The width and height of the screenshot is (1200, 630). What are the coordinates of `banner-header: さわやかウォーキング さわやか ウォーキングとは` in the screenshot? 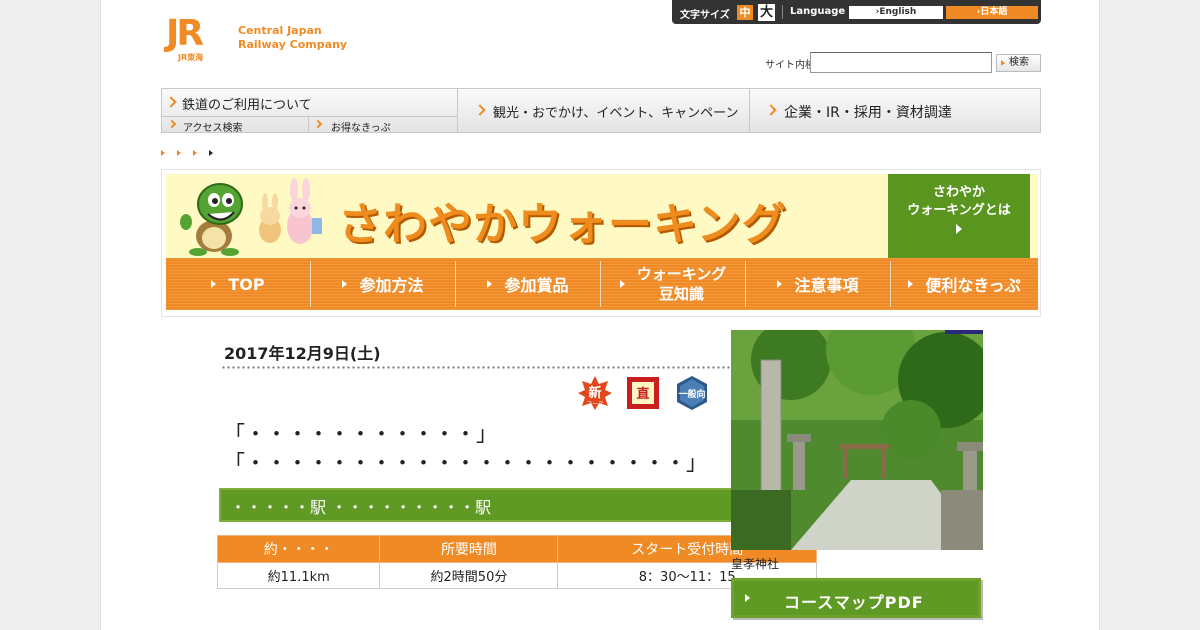 It's located at (602, 216).